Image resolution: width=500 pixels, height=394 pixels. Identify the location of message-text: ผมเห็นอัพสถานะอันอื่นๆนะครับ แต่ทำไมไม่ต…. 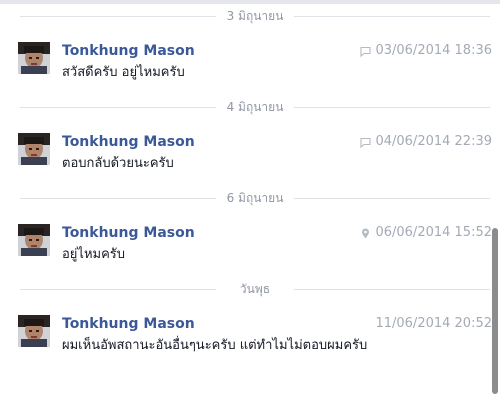
(215, 345).